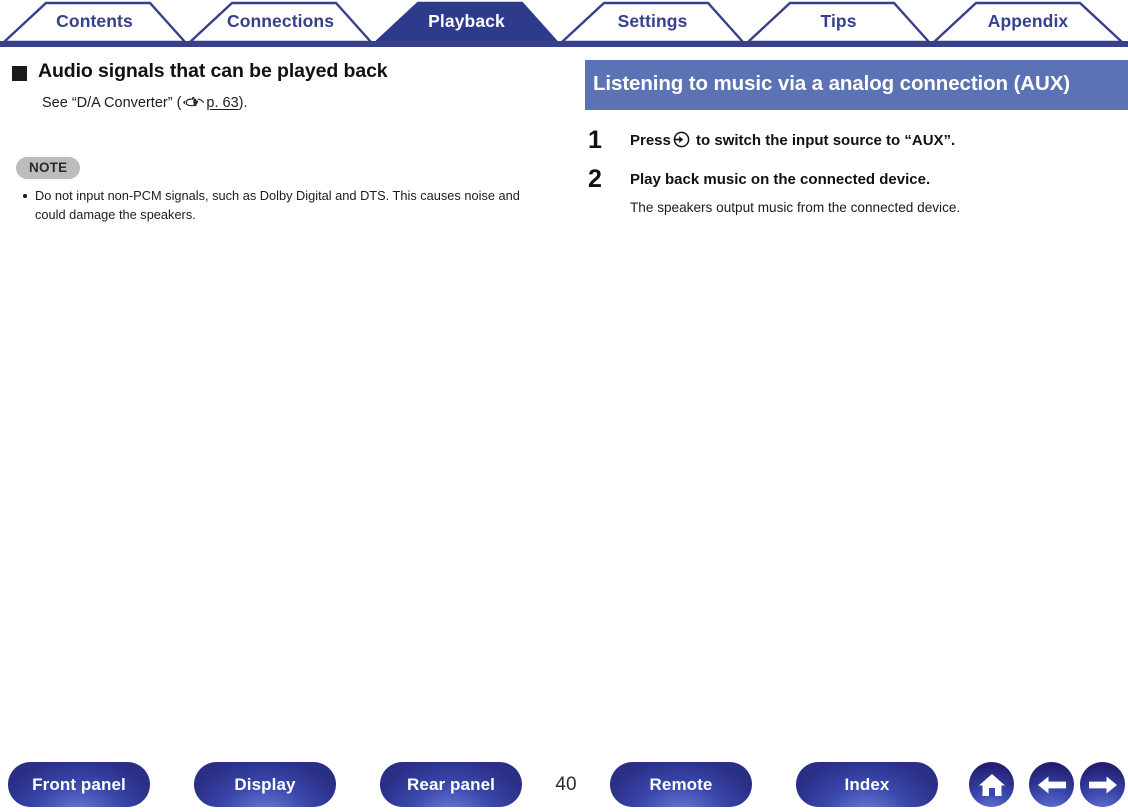 This screenshot has width=1128, height=812. I want to click on step-title-prefix: Press, so click(650, 141).